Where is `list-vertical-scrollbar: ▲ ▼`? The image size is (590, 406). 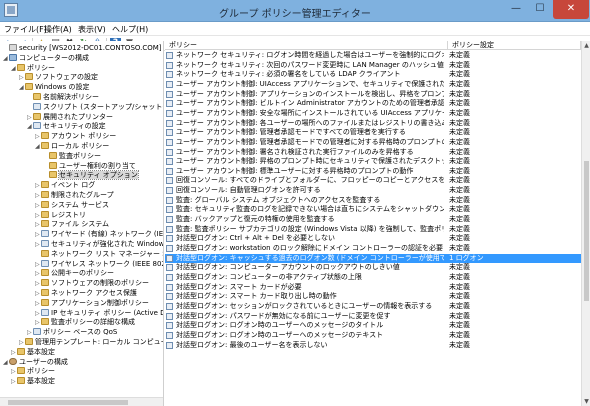 list-vertical-scrollbar: ▲ ▼ is located at coordinates (585, 223).